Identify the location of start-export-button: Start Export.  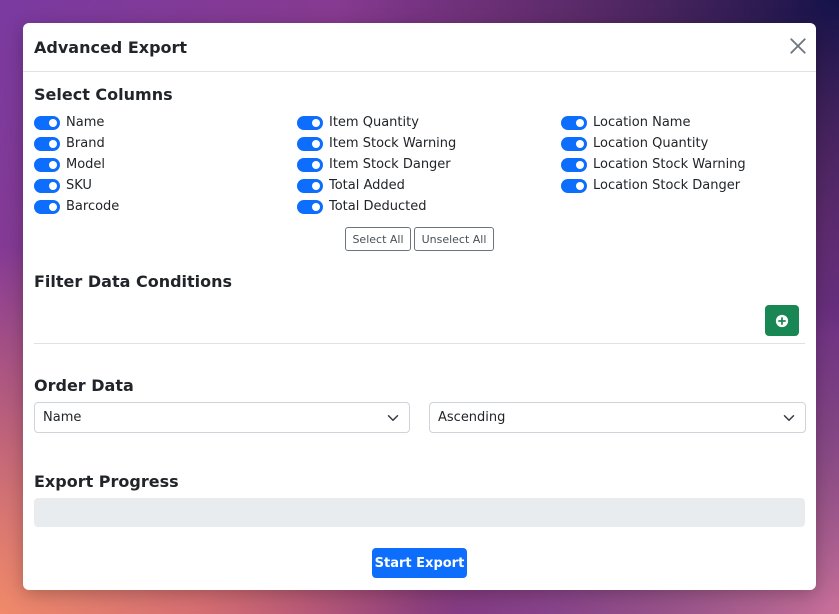
(419, 563).